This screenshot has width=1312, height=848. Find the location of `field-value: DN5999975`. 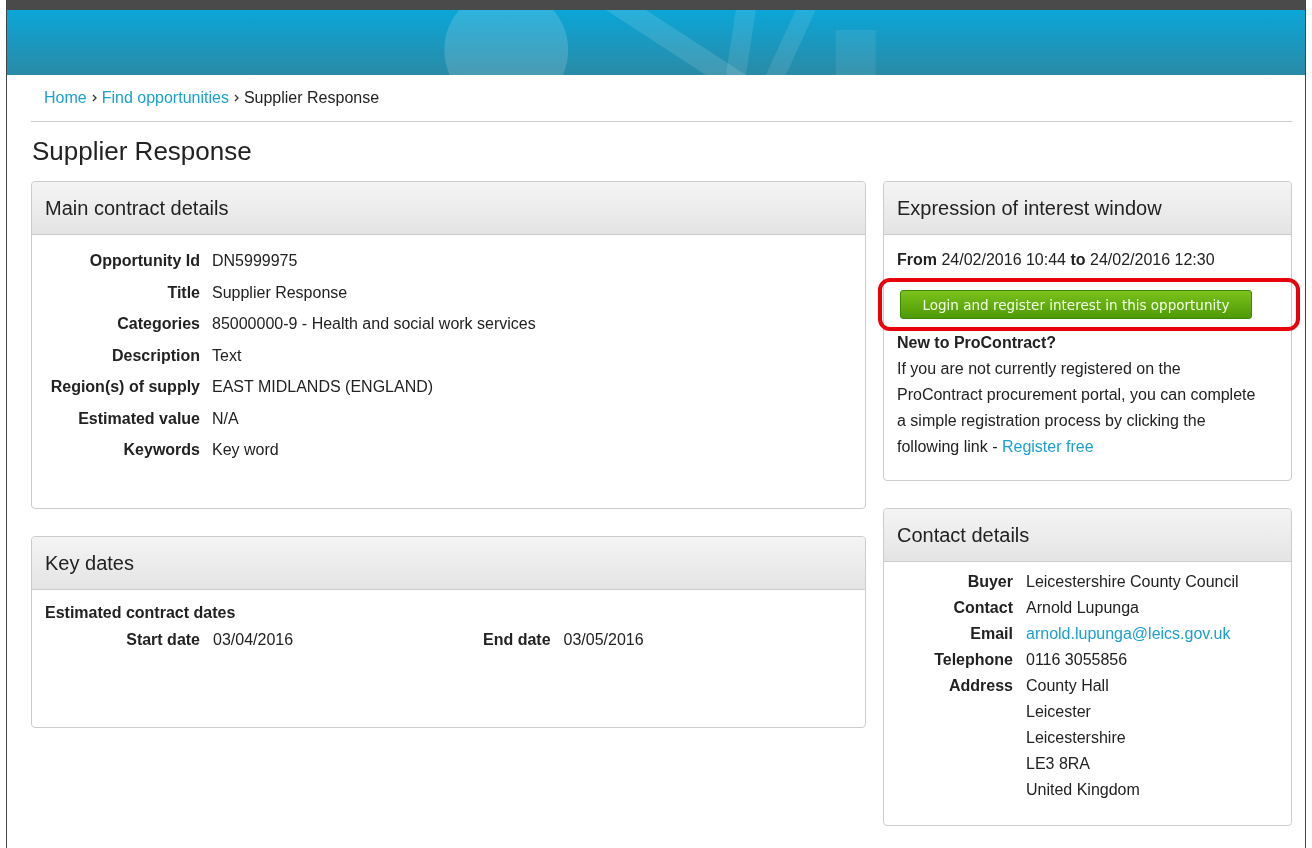

field-value: DN5999975 is located at coordinates (255, 261).